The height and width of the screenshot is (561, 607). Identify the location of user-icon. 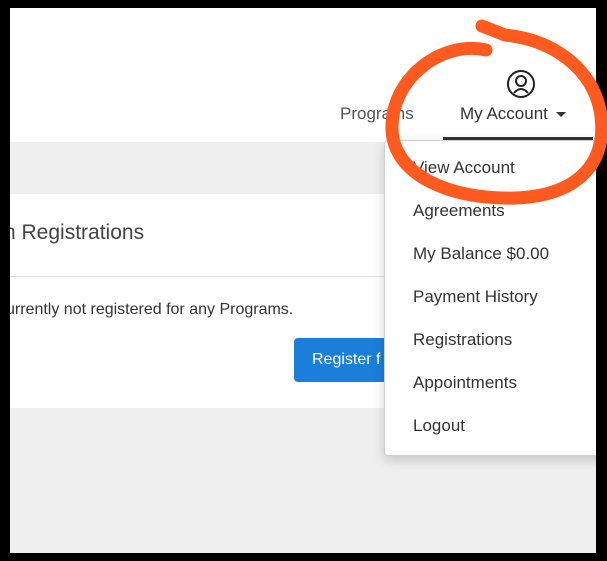
(521, 84).